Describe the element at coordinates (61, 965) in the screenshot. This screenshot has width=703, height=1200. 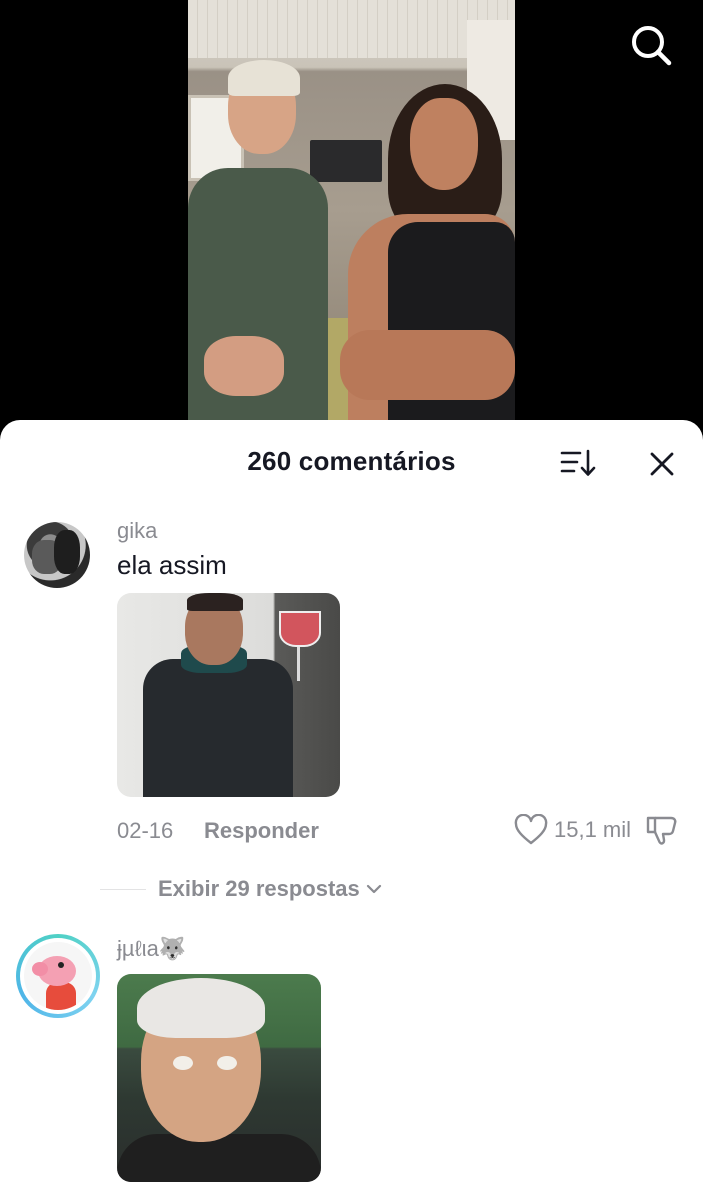
I see `avatar-pig-eye` at that location.